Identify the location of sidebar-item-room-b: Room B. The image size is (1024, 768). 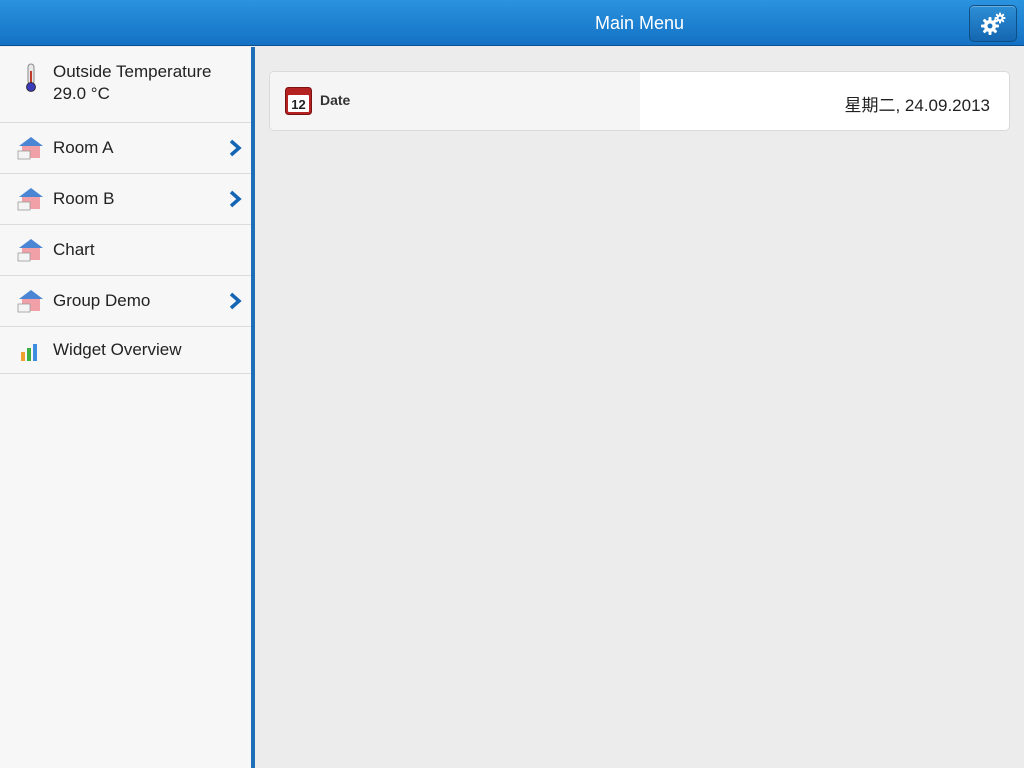
(125, 199).